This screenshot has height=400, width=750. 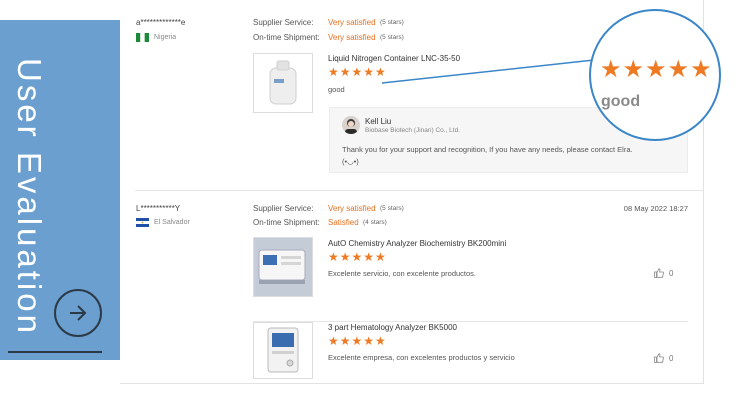 I want to click on arrow-right-button, so click(x=78, y=313).